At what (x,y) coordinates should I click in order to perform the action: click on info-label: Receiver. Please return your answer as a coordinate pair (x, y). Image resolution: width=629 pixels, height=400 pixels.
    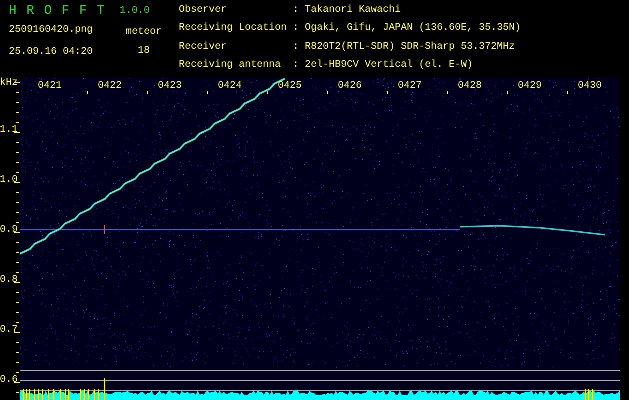
    Looking at the image, I should click on (203, 48).